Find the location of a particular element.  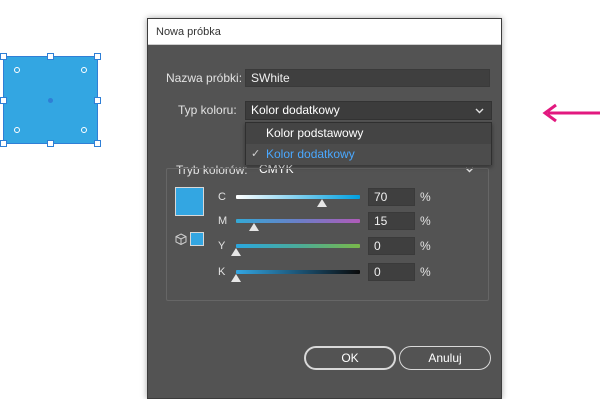

color-type-menu: Kolor podstawowy ✓ Kolor dodatkowy is located at coordinates (368, 143).